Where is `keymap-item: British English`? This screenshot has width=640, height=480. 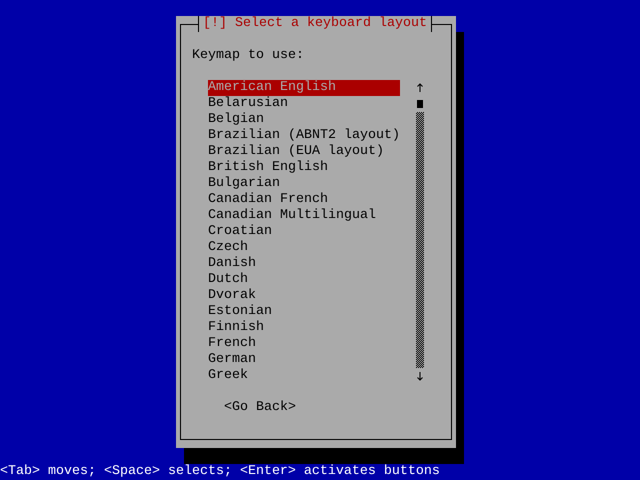
keymap-item: British English is located at coordinates (304, 168).